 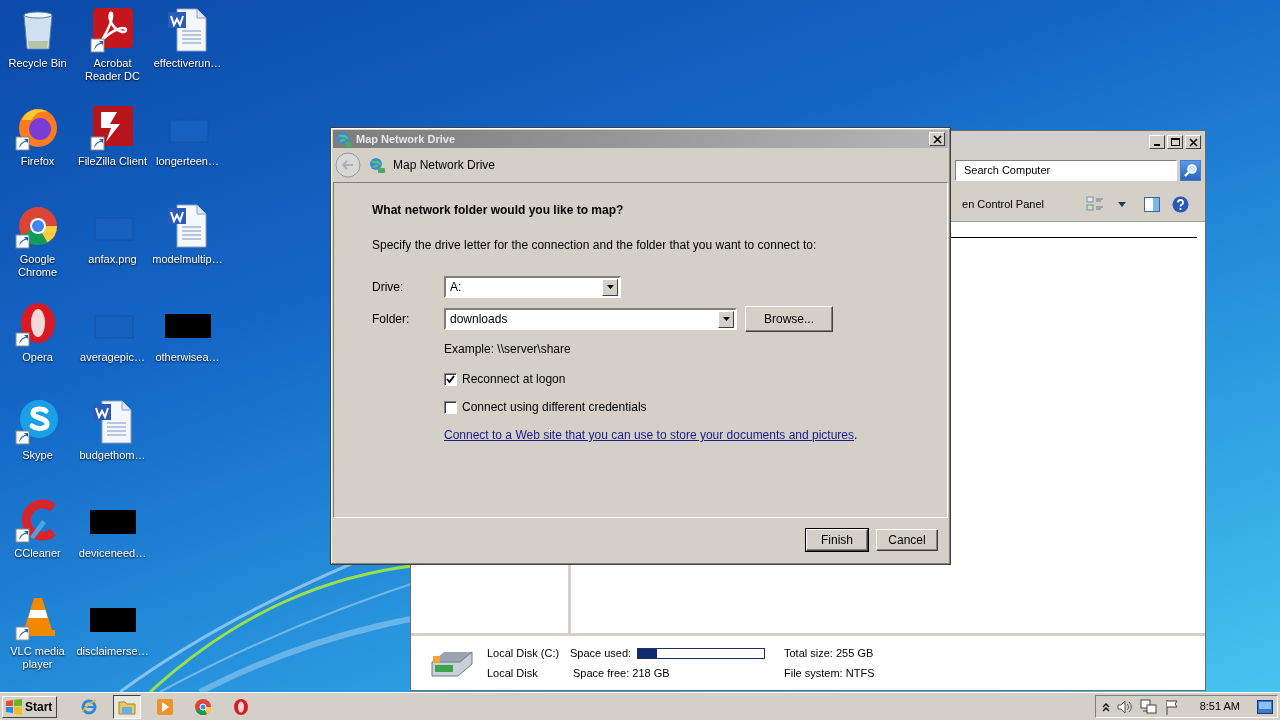 I want to click on search-button, so click(x=1190, y=170).